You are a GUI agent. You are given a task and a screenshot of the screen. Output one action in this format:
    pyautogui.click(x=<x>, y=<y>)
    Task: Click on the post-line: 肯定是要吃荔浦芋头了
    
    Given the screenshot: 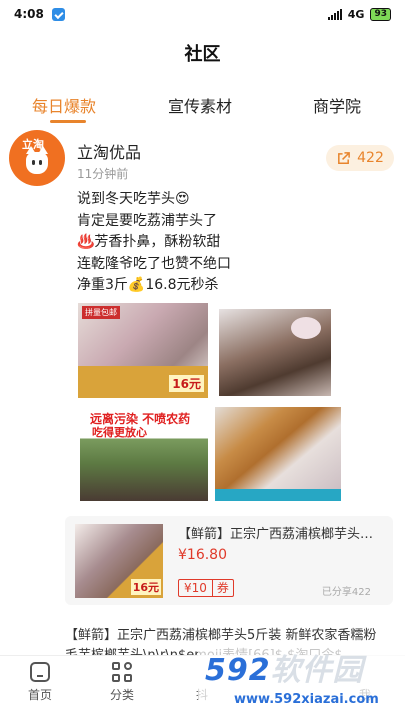 What is the action you would take?
    pyautogui.click(x=147, y=220)
    